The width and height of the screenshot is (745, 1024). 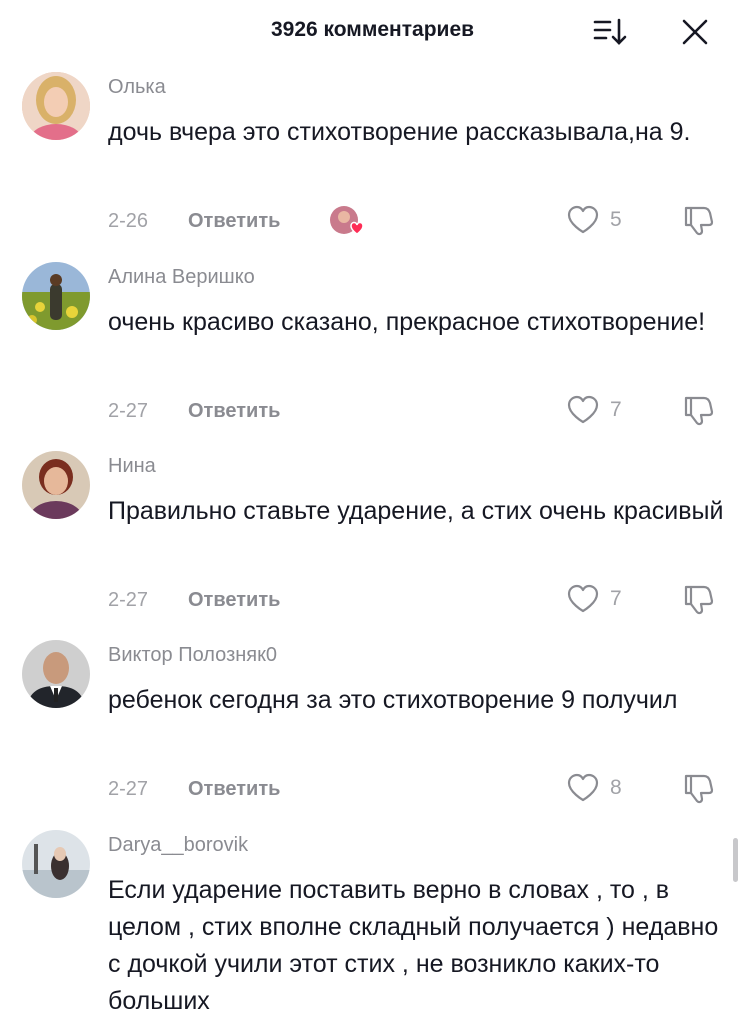 I want to click on like-count: 8, so click(x=616, y=787).